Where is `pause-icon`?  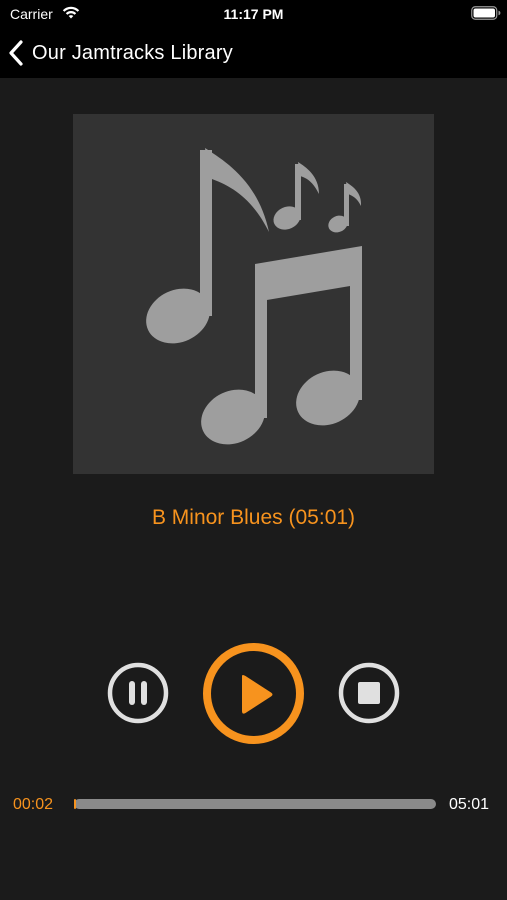 pause-icon is located at coordinates (138, 693).